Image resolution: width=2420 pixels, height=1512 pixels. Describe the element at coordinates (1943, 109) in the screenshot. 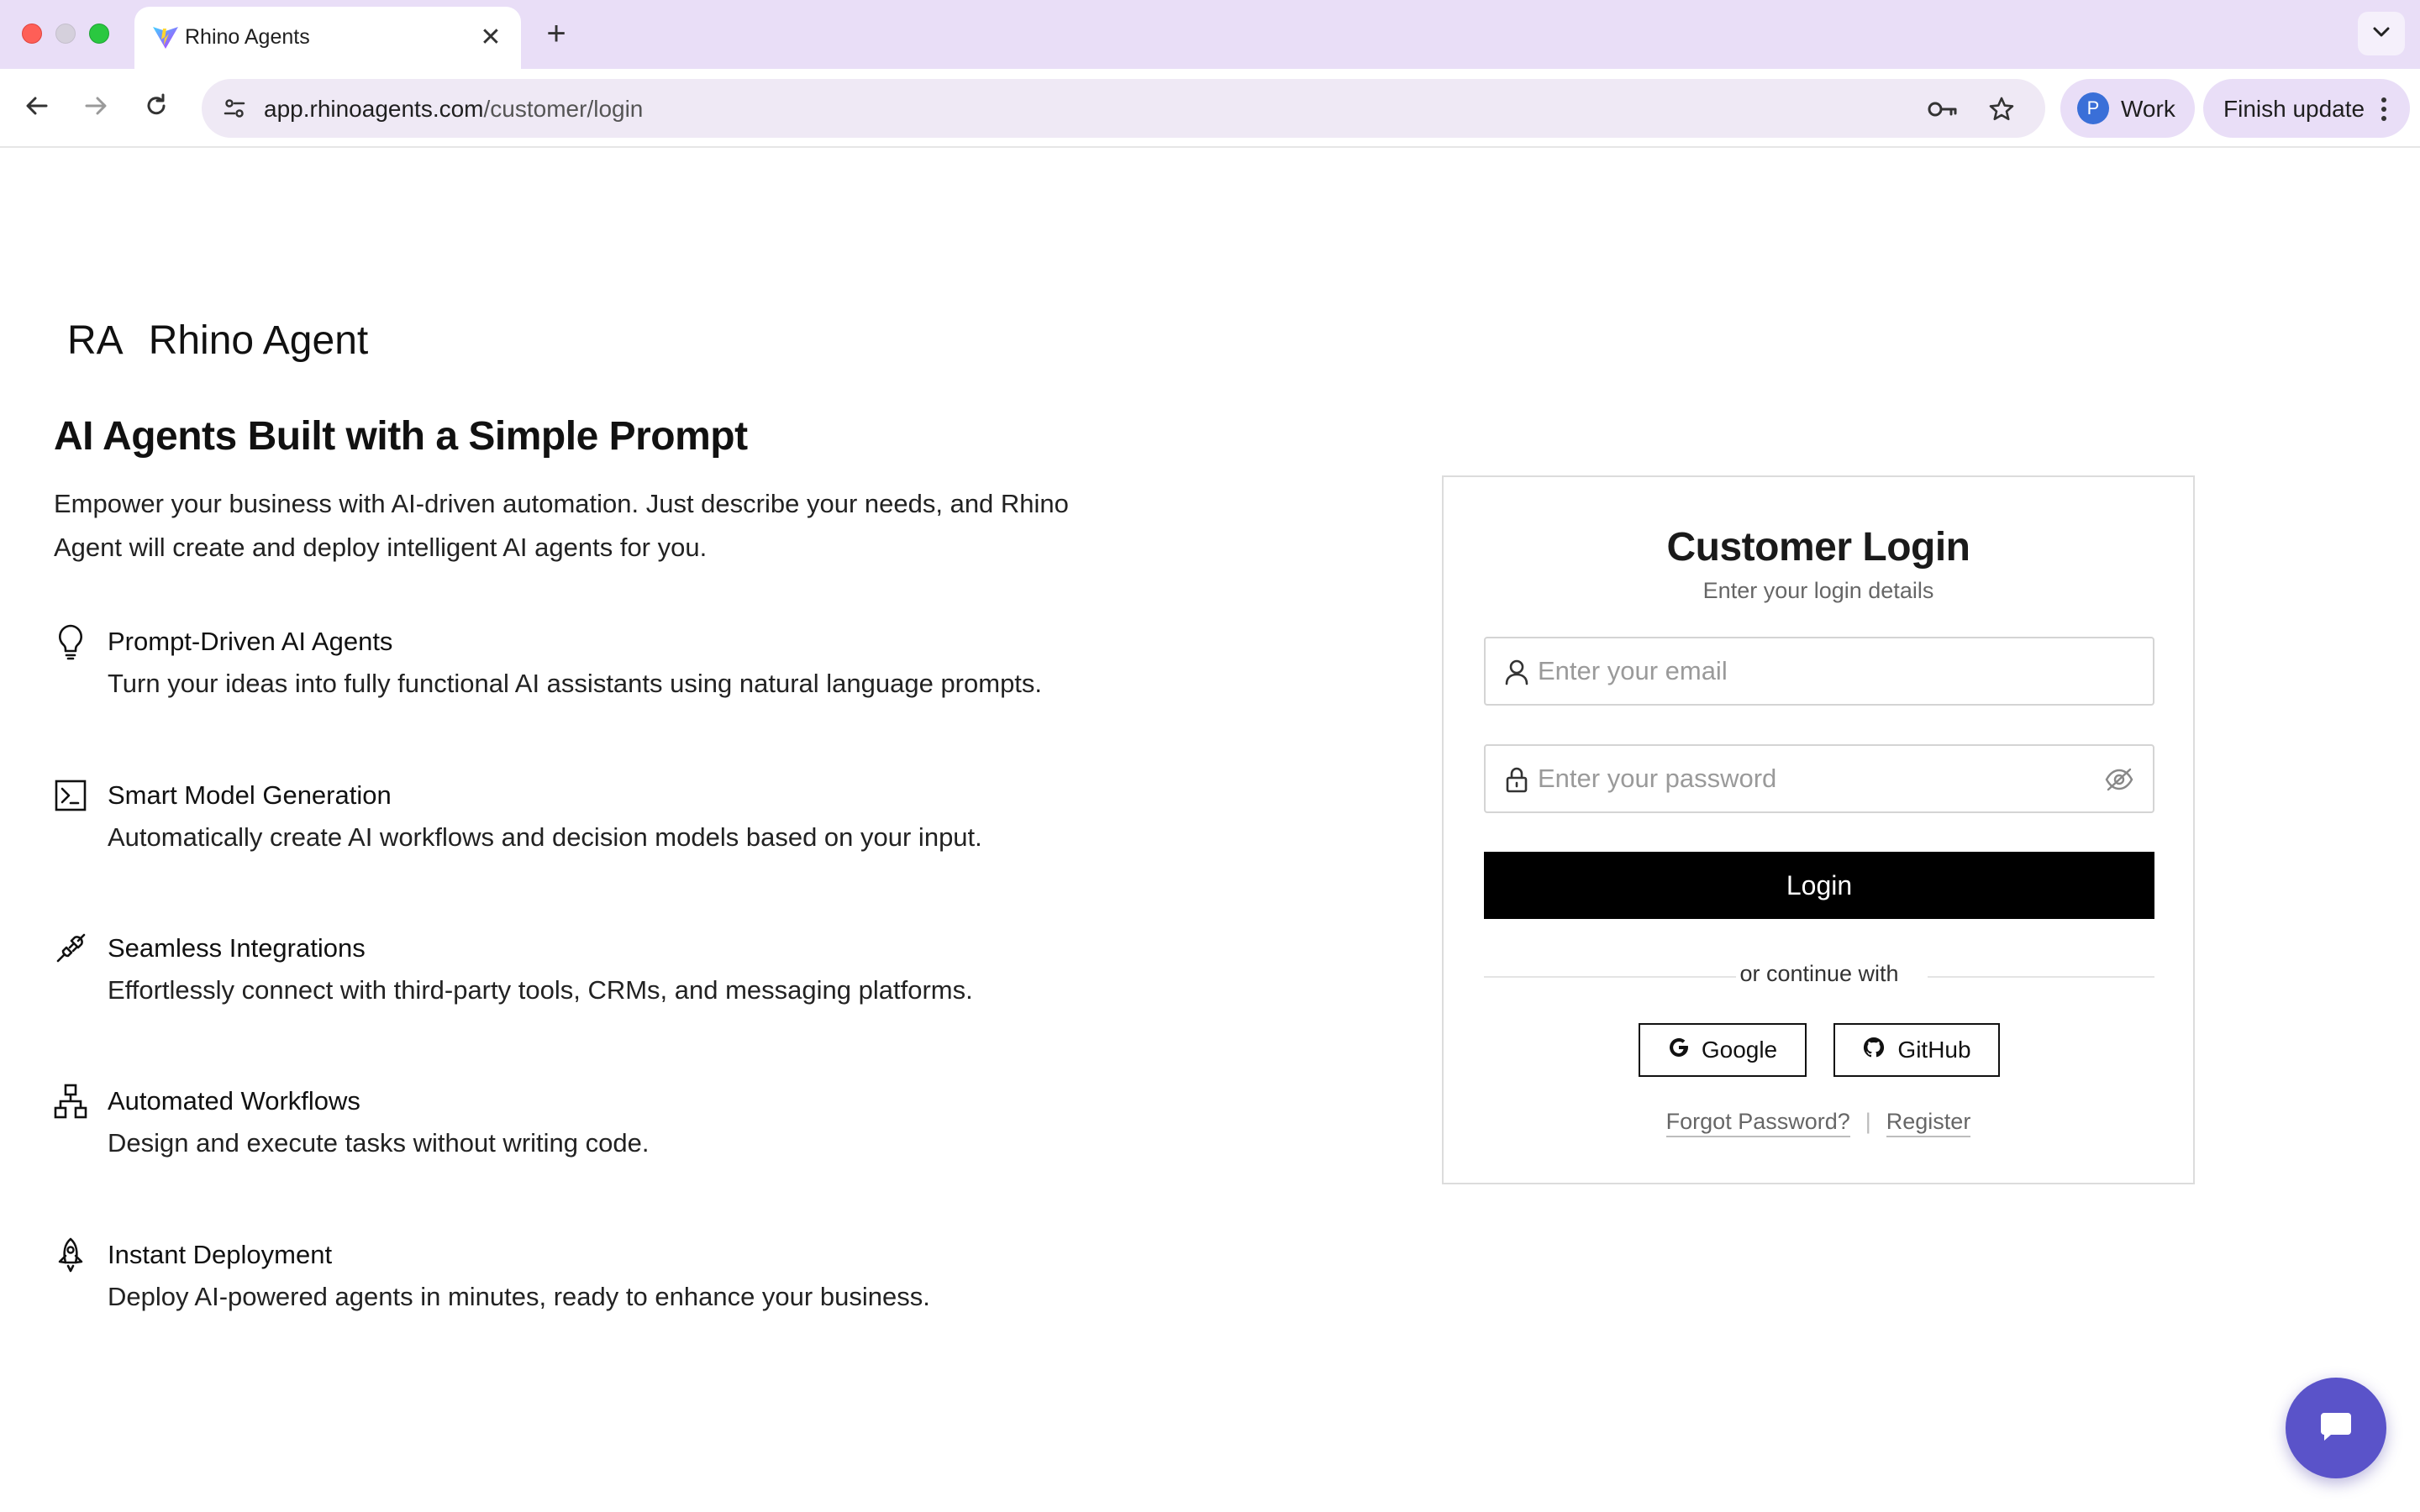

I see `password-key-icon` at that location.